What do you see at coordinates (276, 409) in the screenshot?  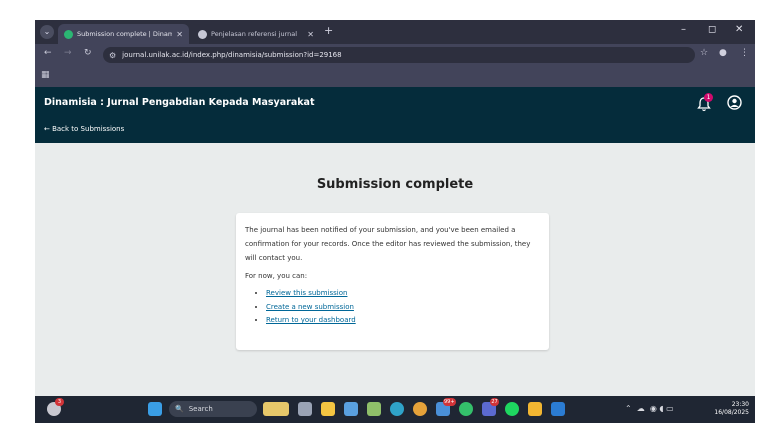 I see `widgets-icon` at bounding box center [276, 409].